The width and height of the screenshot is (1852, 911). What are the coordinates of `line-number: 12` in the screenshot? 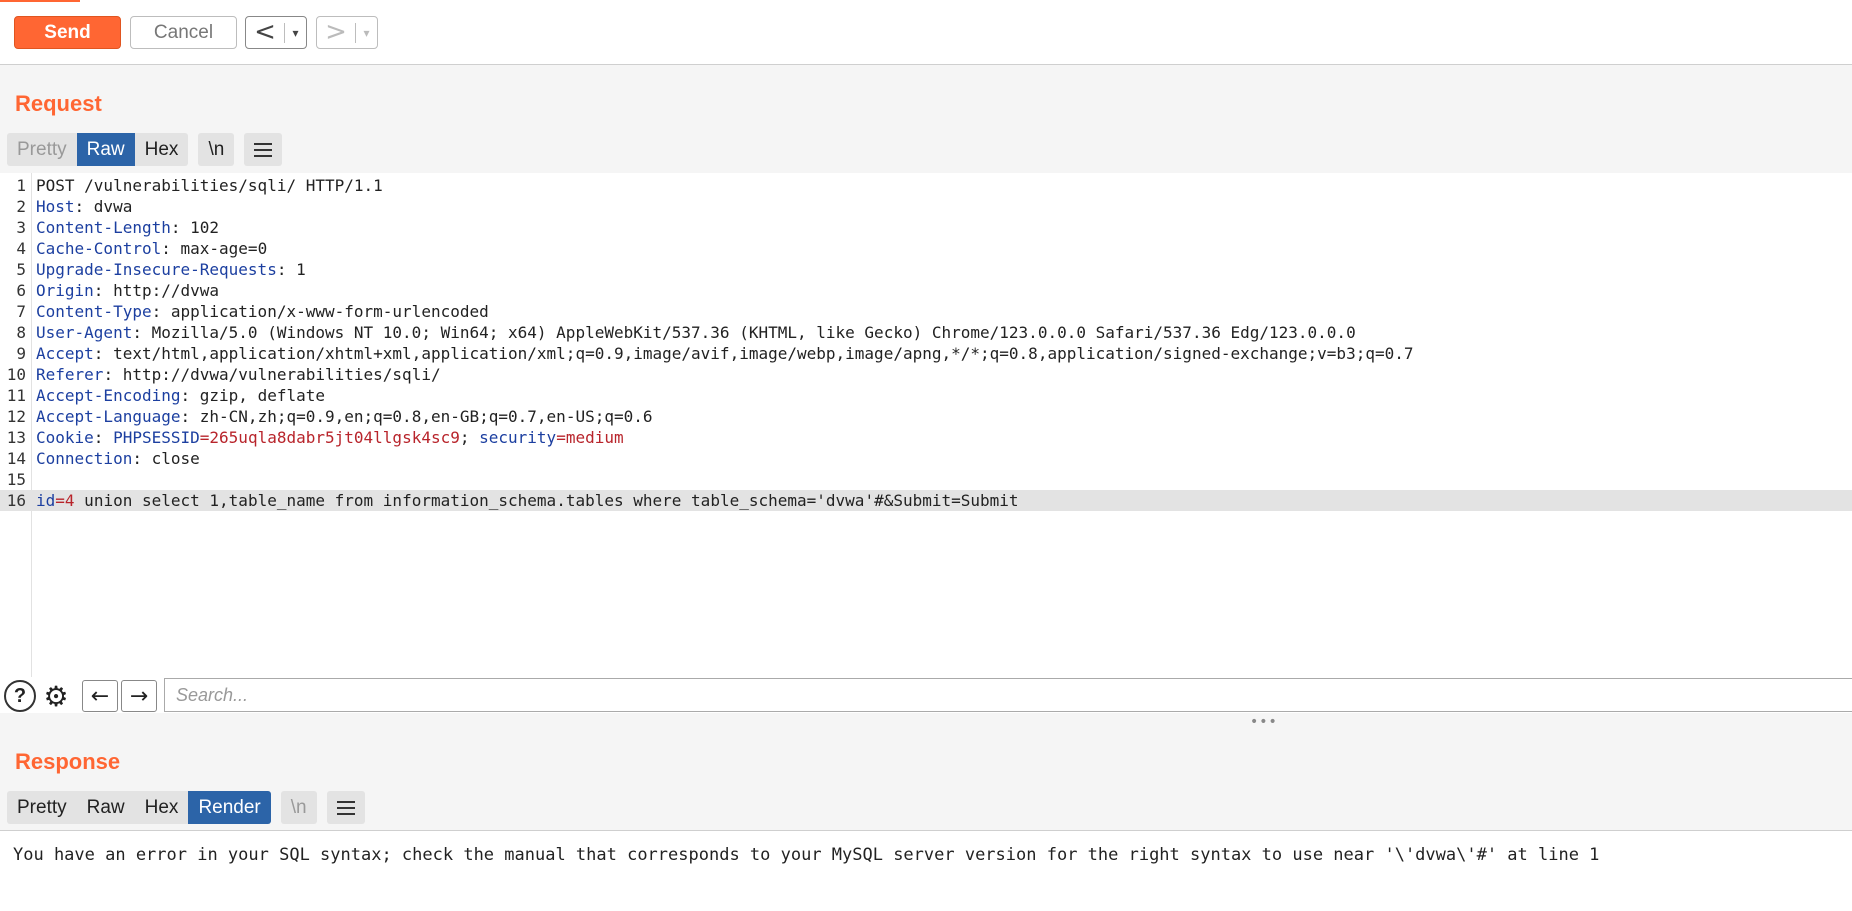 It's located at (16, 416).